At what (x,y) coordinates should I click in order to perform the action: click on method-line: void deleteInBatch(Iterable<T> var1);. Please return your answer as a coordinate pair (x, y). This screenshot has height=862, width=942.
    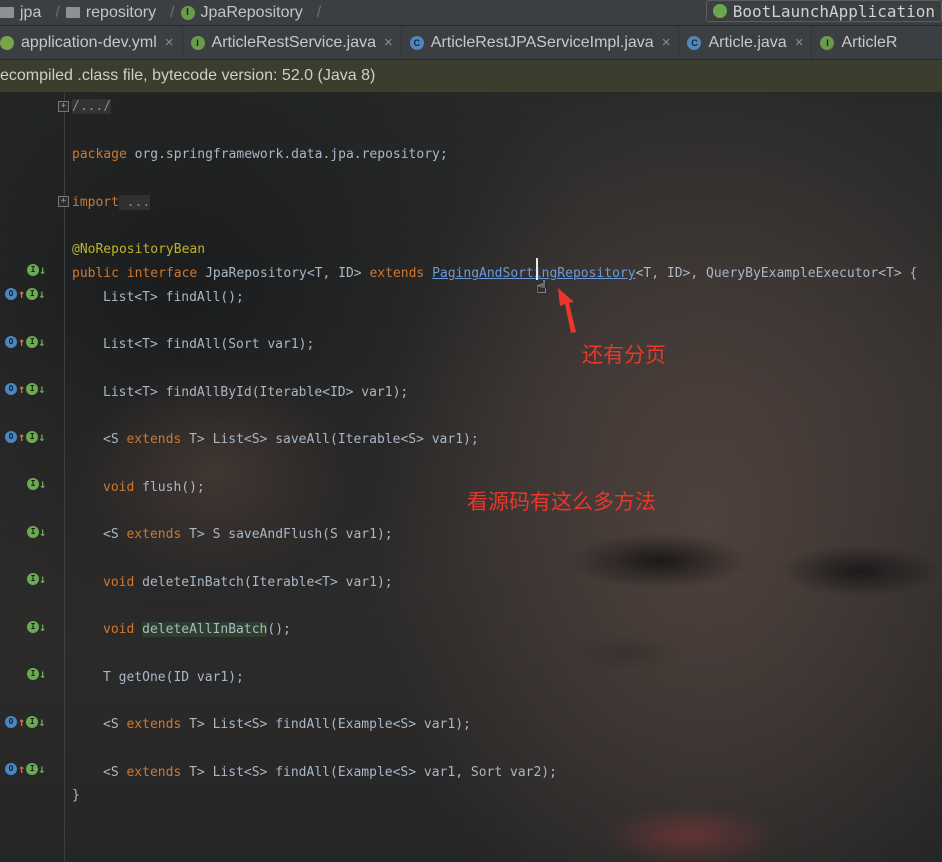
    Looking at the image, I should click on (248, 582).